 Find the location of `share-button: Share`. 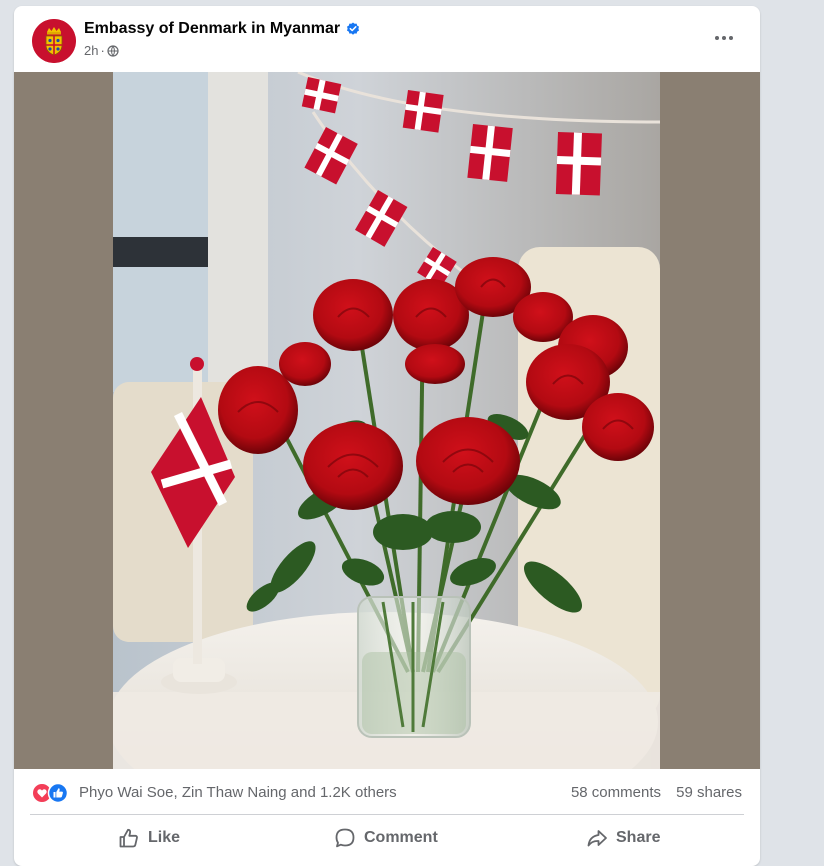

share-button: Share is located at coordinates (623, 838).